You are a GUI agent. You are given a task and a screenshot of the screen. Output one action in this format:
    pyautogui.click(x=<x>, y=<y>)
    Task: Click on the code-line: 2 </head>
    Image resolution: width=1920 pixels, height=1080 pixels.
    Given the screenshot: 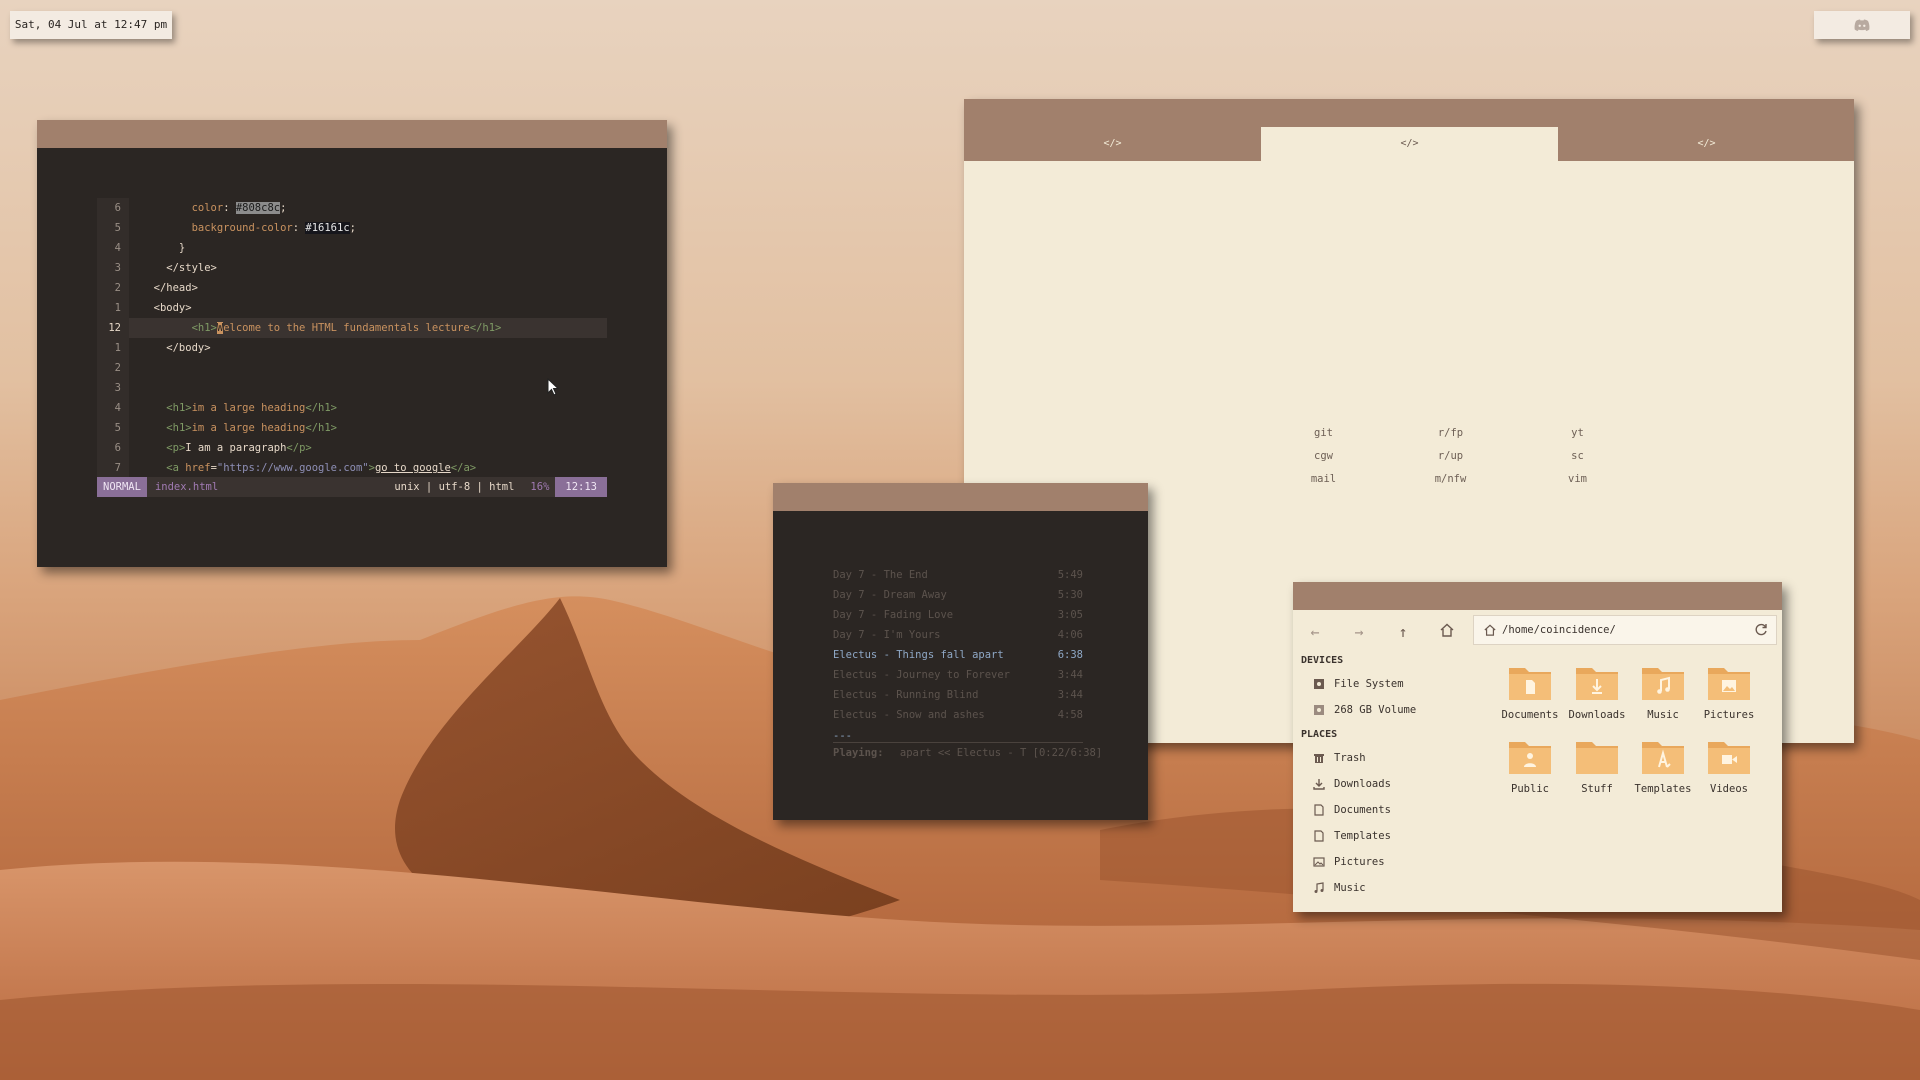 What is the action you would take?
    pyautogui.click(x=352, y=288)
    